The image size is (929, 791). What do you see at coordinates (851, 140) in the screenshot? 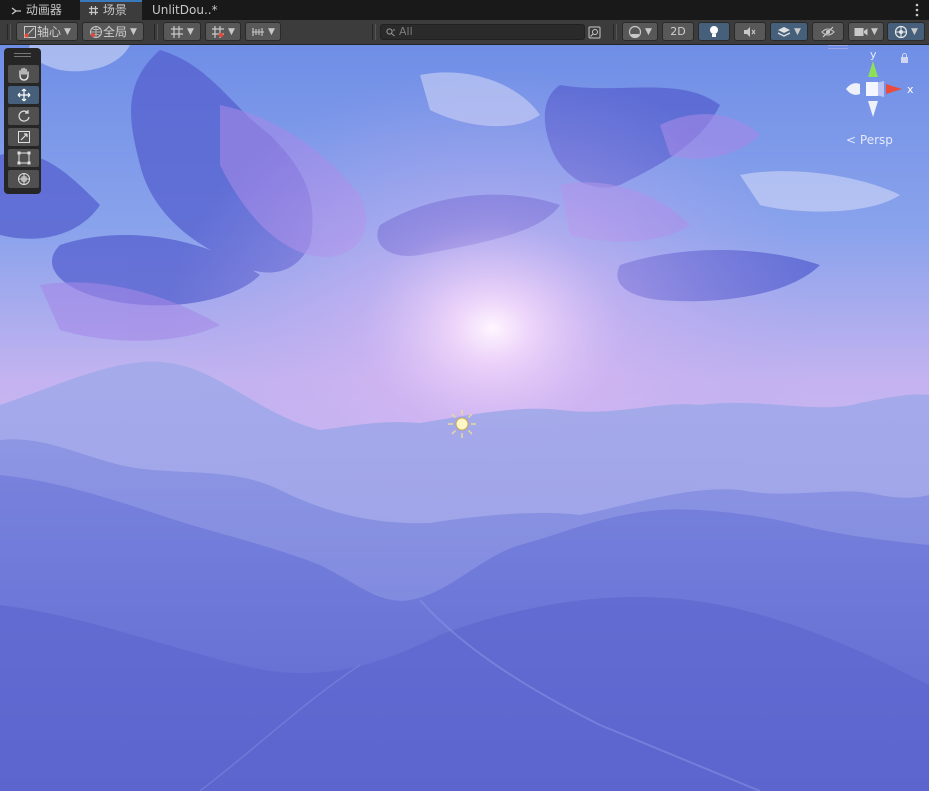
I see `chevron-left-icon: <` at bounding box center [851, 140].